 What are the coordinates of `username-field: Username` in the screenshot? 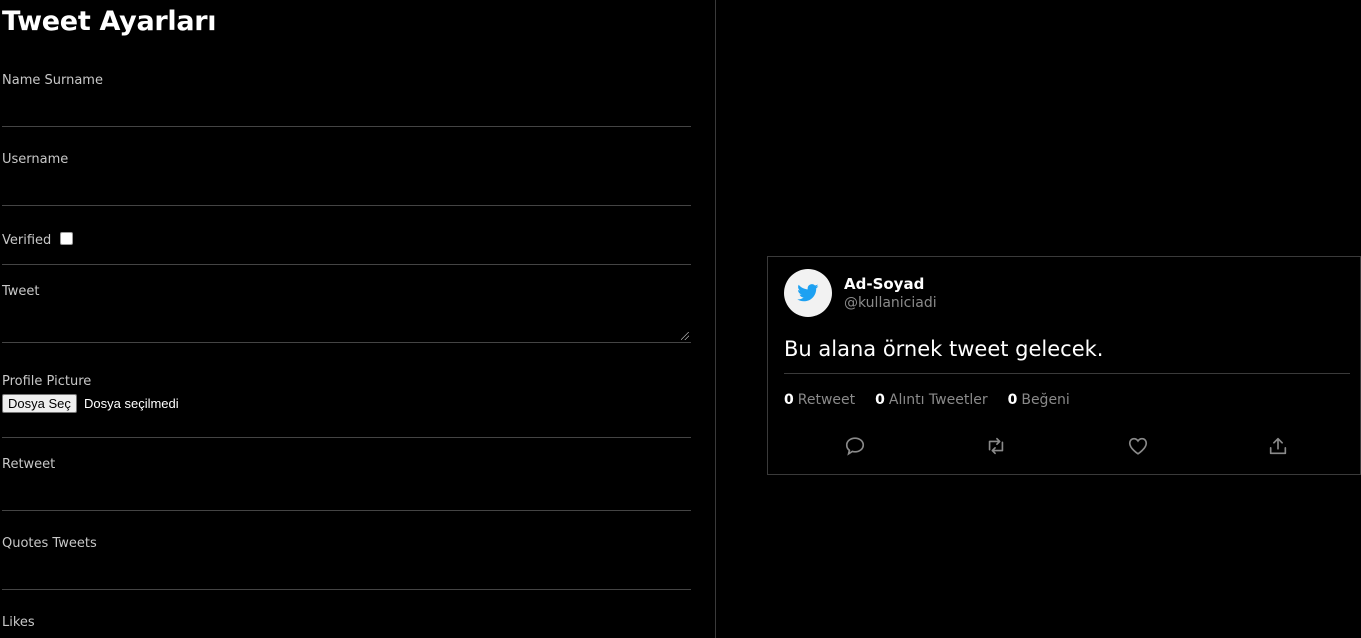 It's located at (346, 179).